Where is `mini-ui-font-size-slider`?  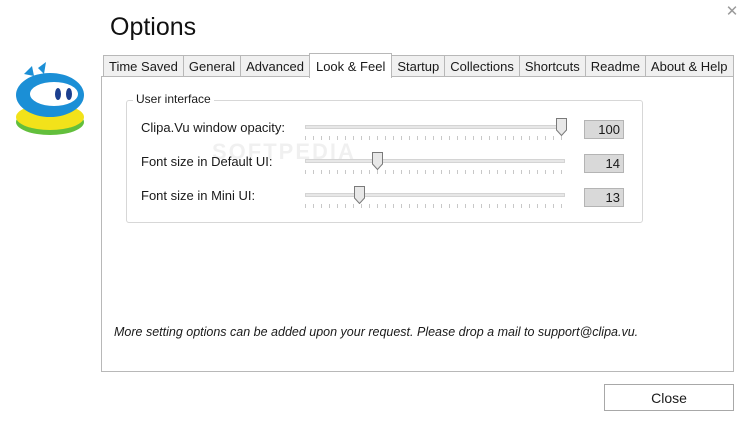
mini-ui-font-size-slider is located at coordinates (435, 199).